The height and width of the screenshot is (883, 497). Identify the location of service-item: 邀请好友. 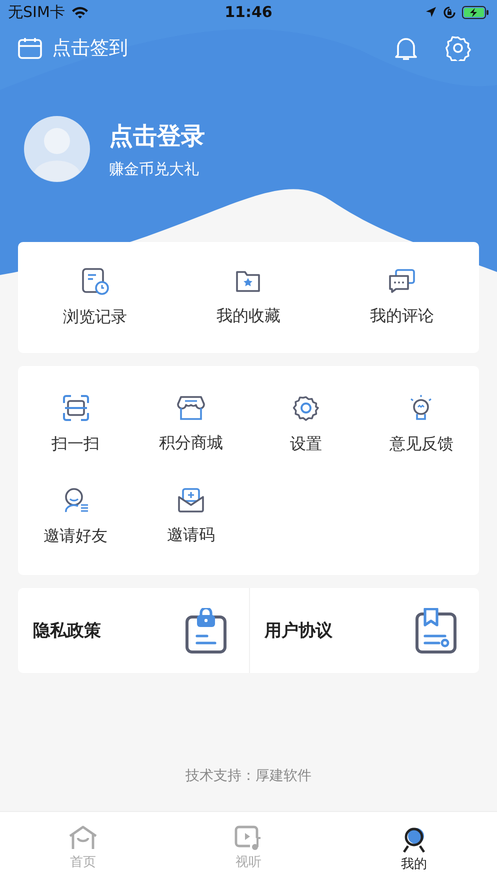
(76, 517).